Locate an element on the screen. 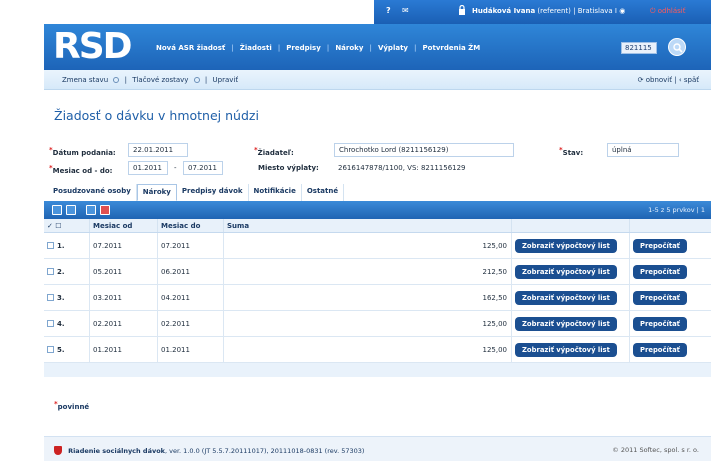  nav-prescriptions: Predpisy is located at coordinates (303, 48).